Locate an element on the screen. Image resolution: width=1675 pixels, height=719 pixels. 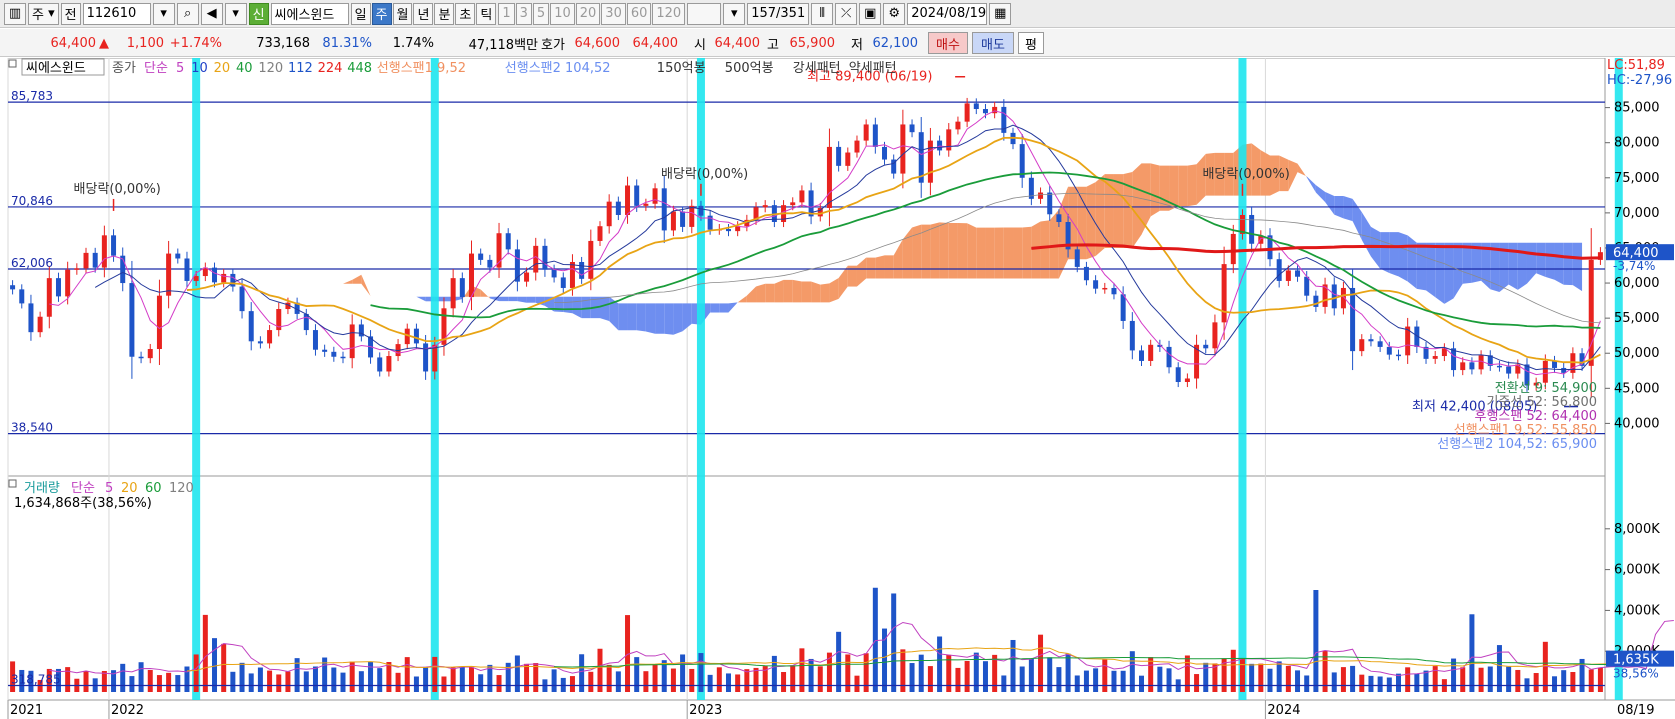
search-icon: ⌕ is located at coordinates (187, 13).